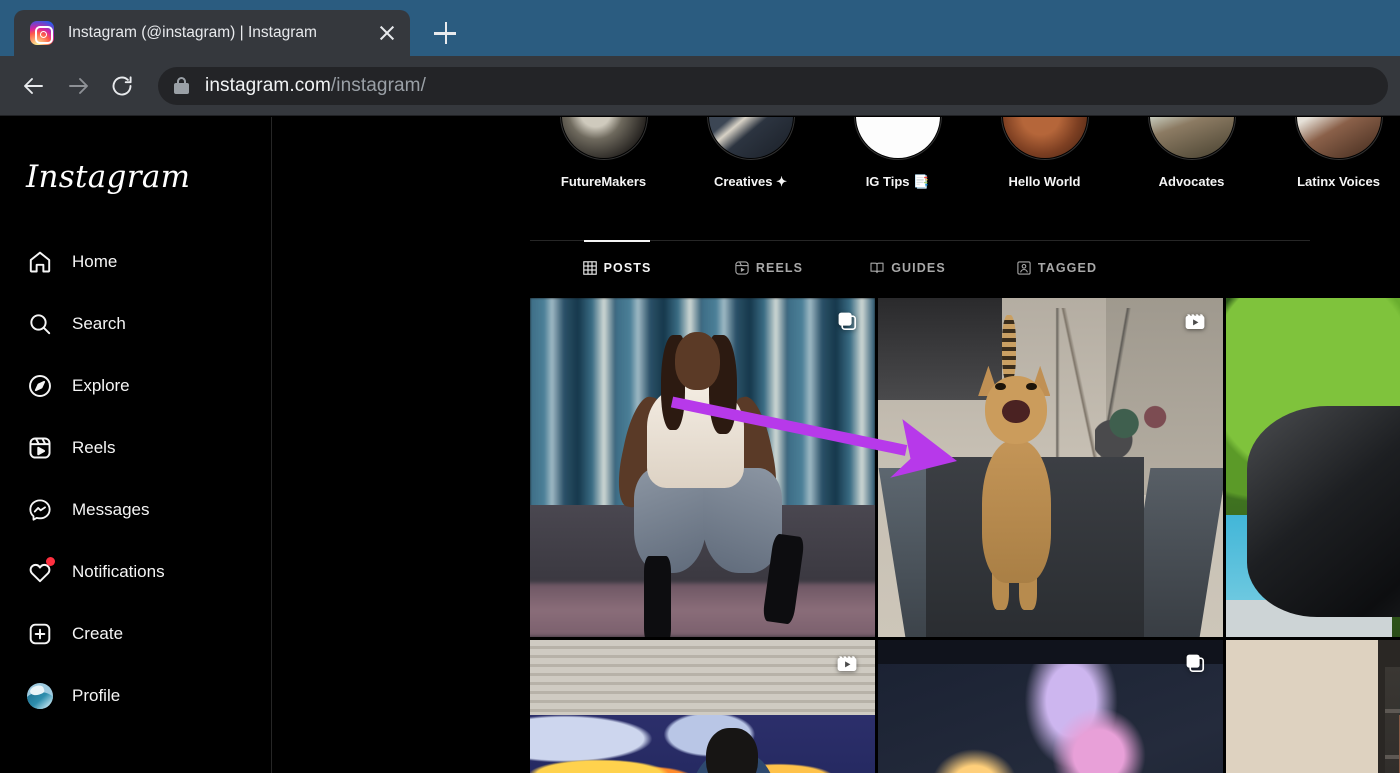 This screenshot has width=1400, height=773. I want to click on tab-posts: POSTS, so click(617, 267).